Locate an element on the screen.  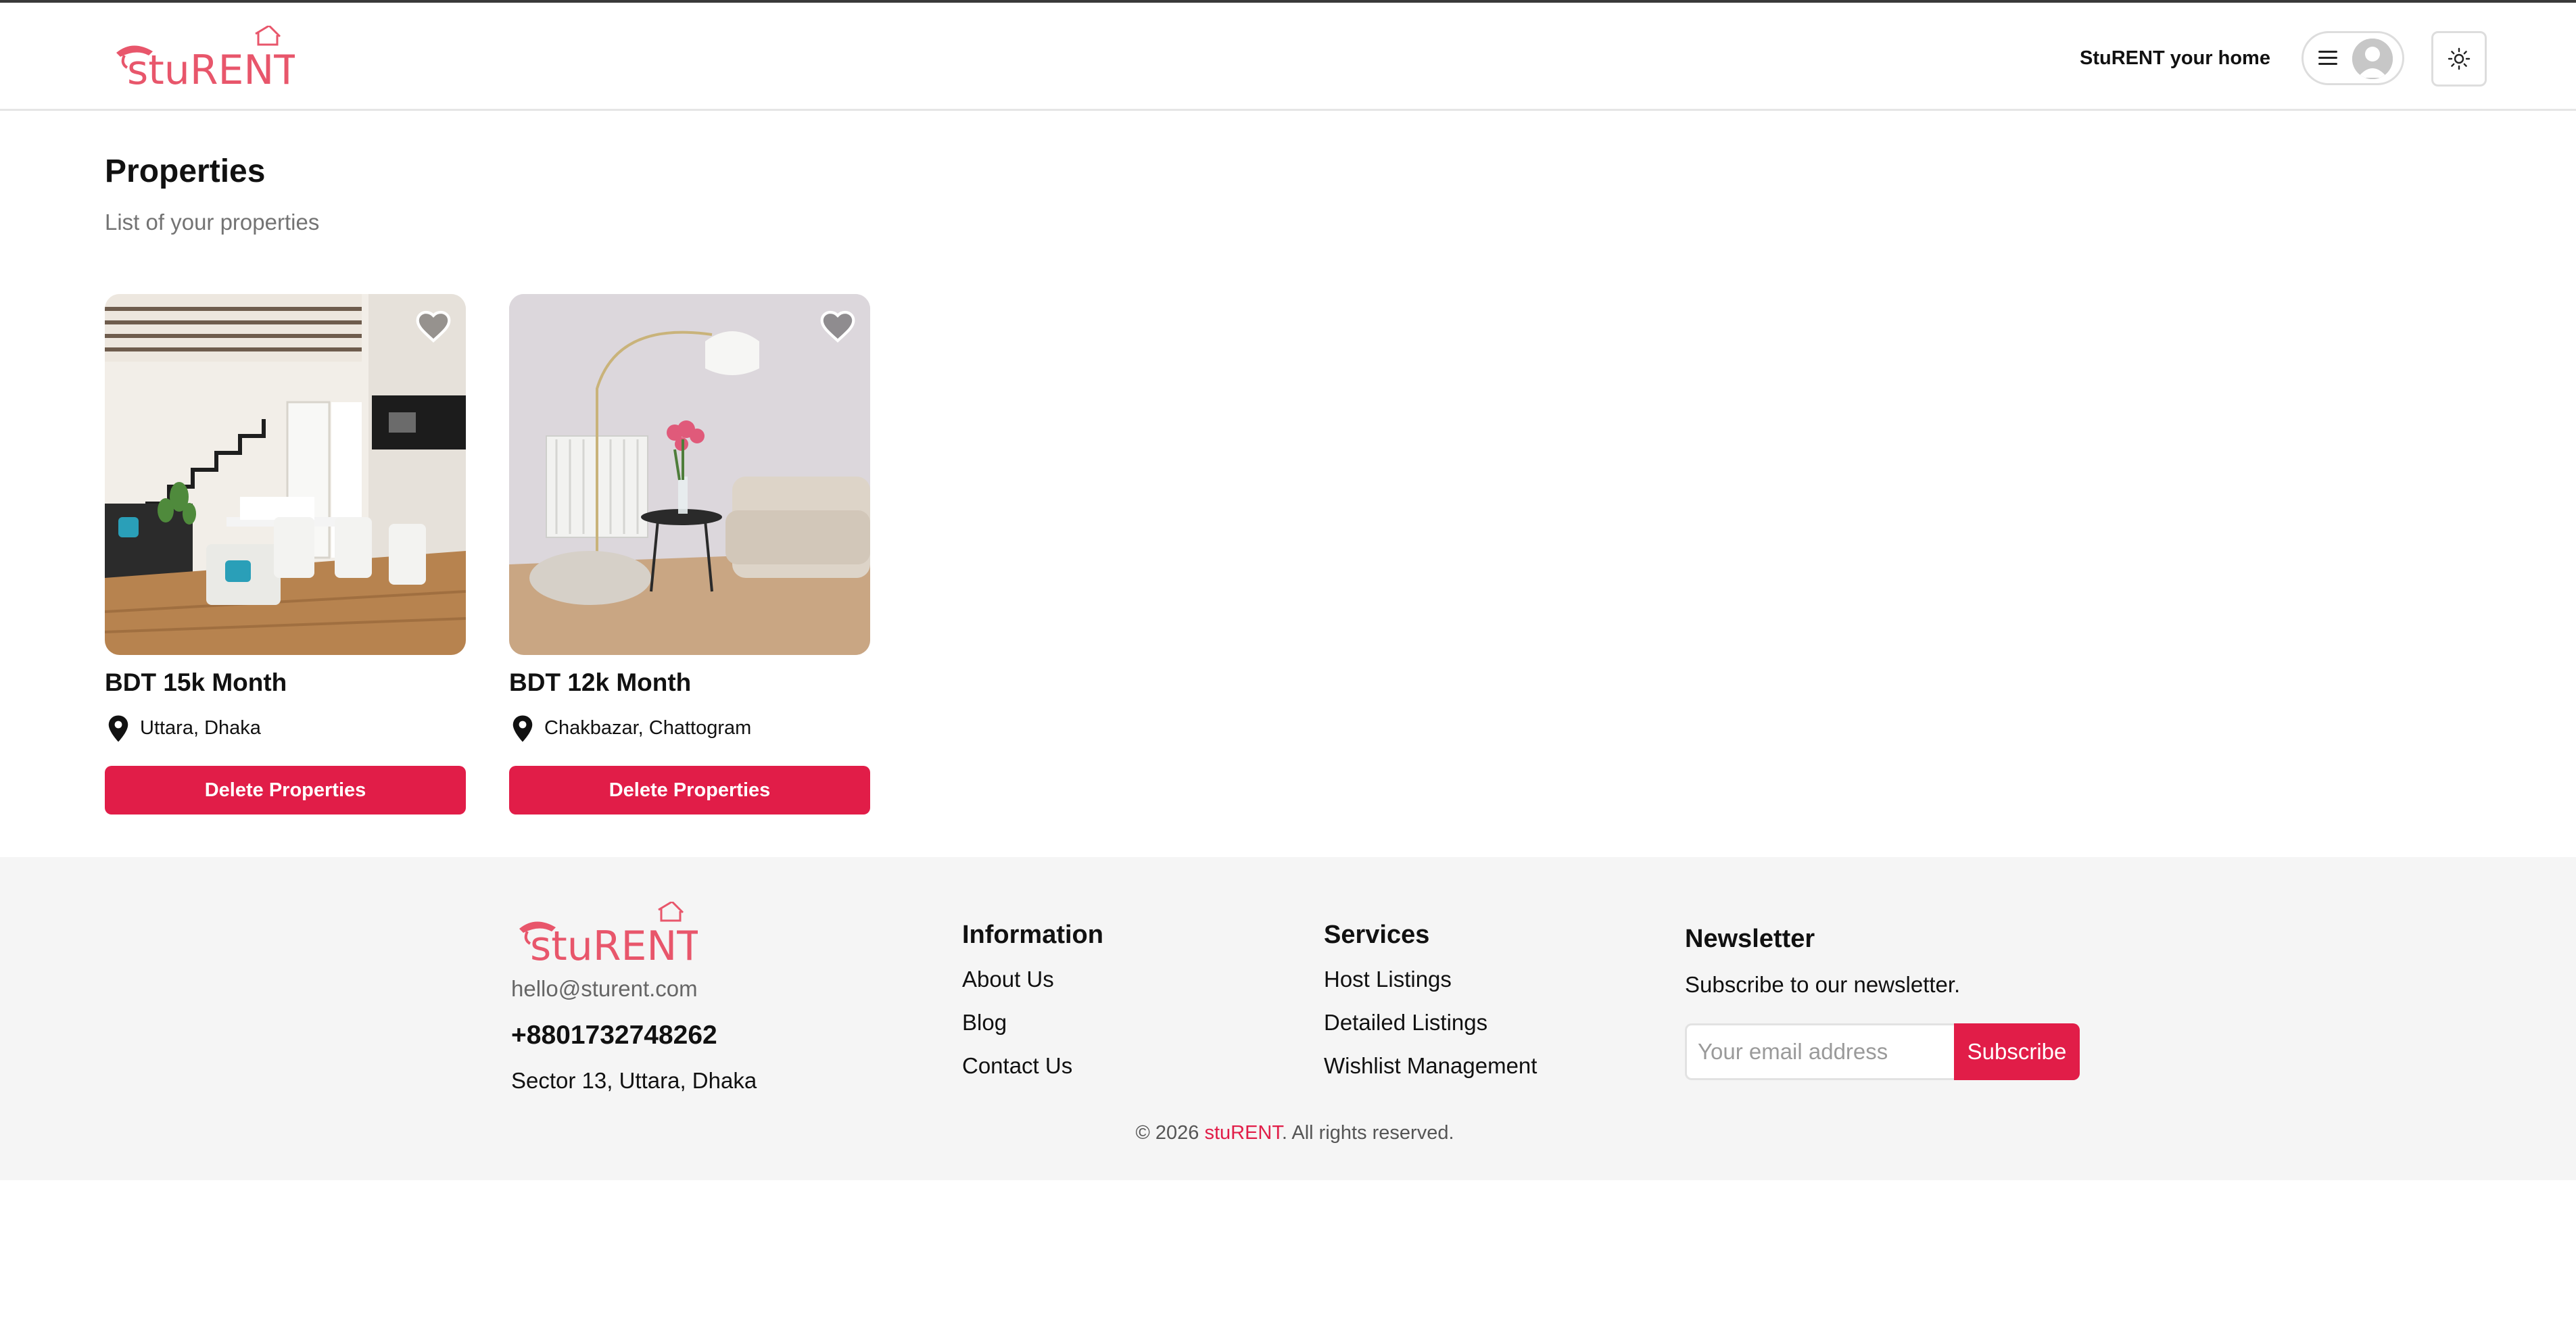
theme-toggle-button is located at coordinates (2459, 59).